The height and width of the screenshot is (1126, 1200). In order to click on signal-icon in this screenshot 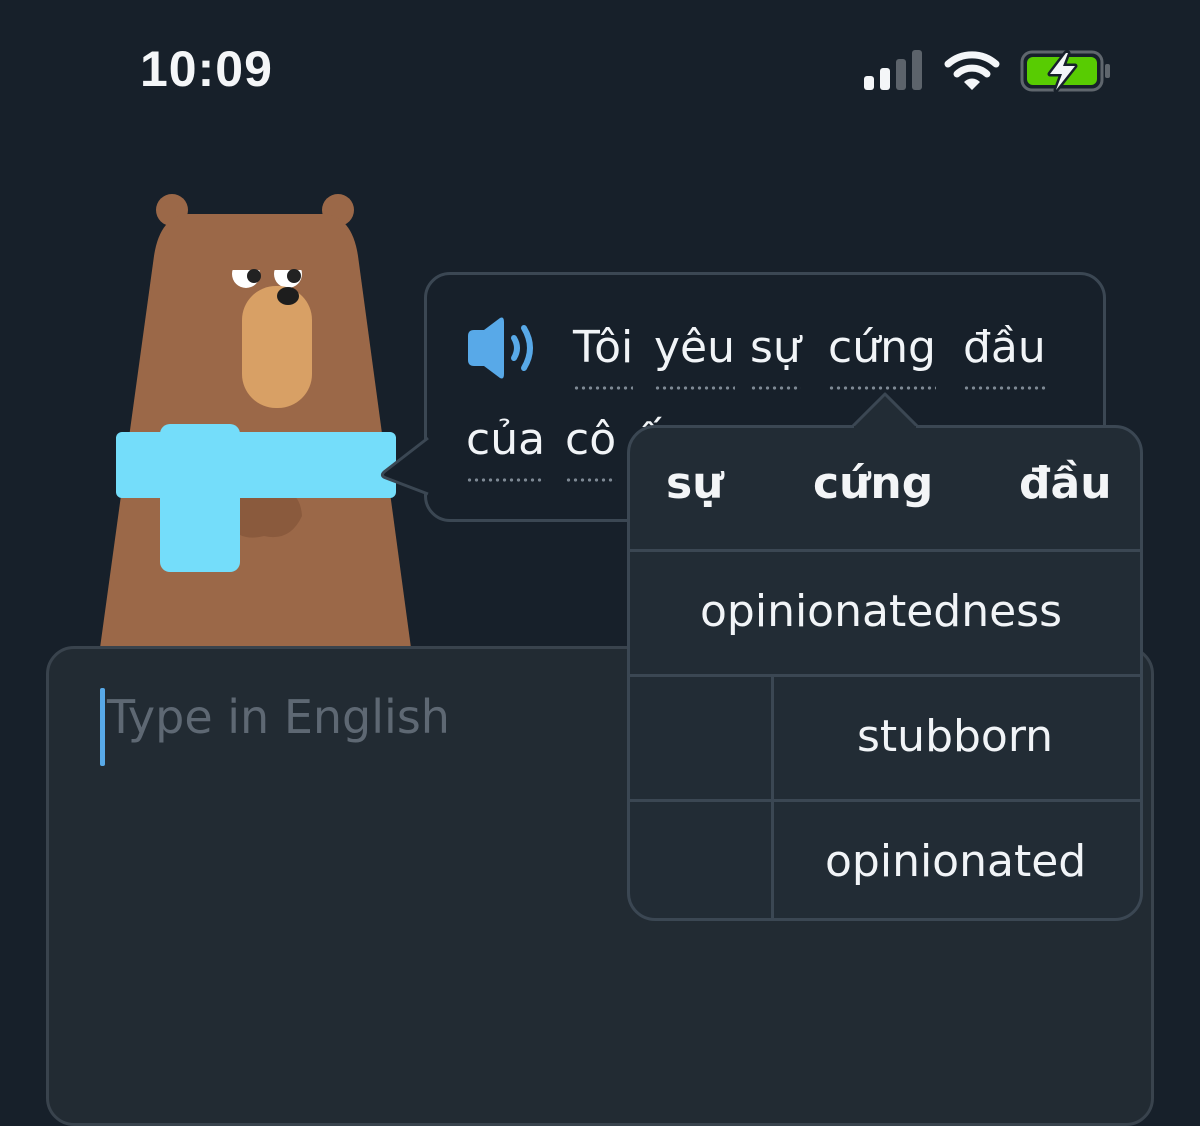, I will do `click(893, 70)`.